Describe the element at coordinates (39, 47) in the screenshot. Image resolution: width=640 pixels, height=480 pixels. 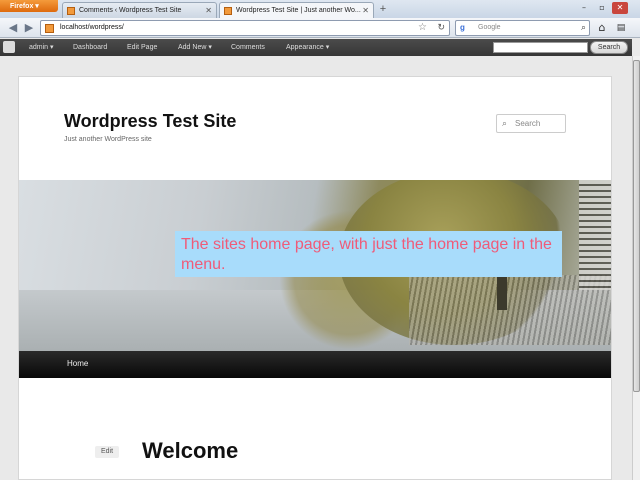
I see `admin-bar-user-label: admin` at that location.